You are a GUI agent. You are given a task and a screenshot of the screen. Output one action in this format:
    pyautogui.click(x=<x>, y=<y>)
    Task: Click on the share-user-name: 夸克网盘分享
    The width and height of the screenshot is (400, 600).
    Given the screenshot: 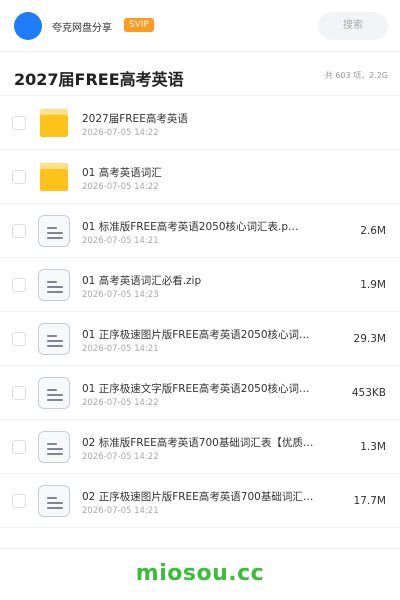 What is the action you would take?
    pyautogui.click(x=82, y=26)
    